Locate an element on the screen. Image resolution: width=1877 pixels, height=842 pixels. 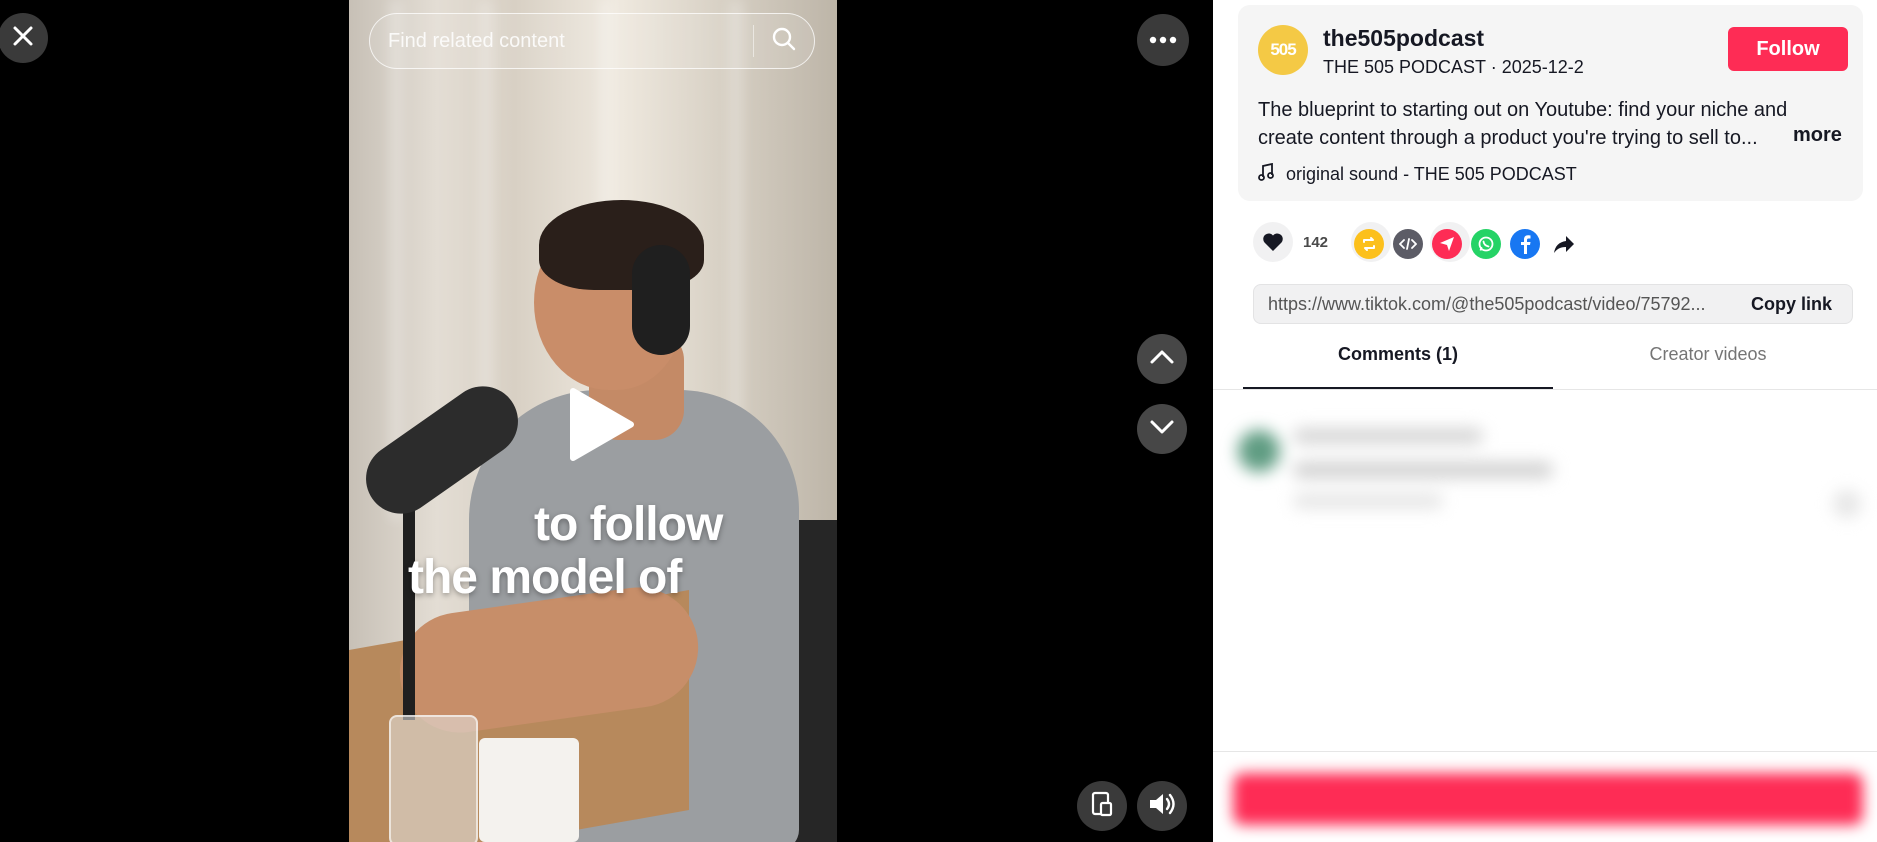
send-icon is located at coordinates (1447, 244).